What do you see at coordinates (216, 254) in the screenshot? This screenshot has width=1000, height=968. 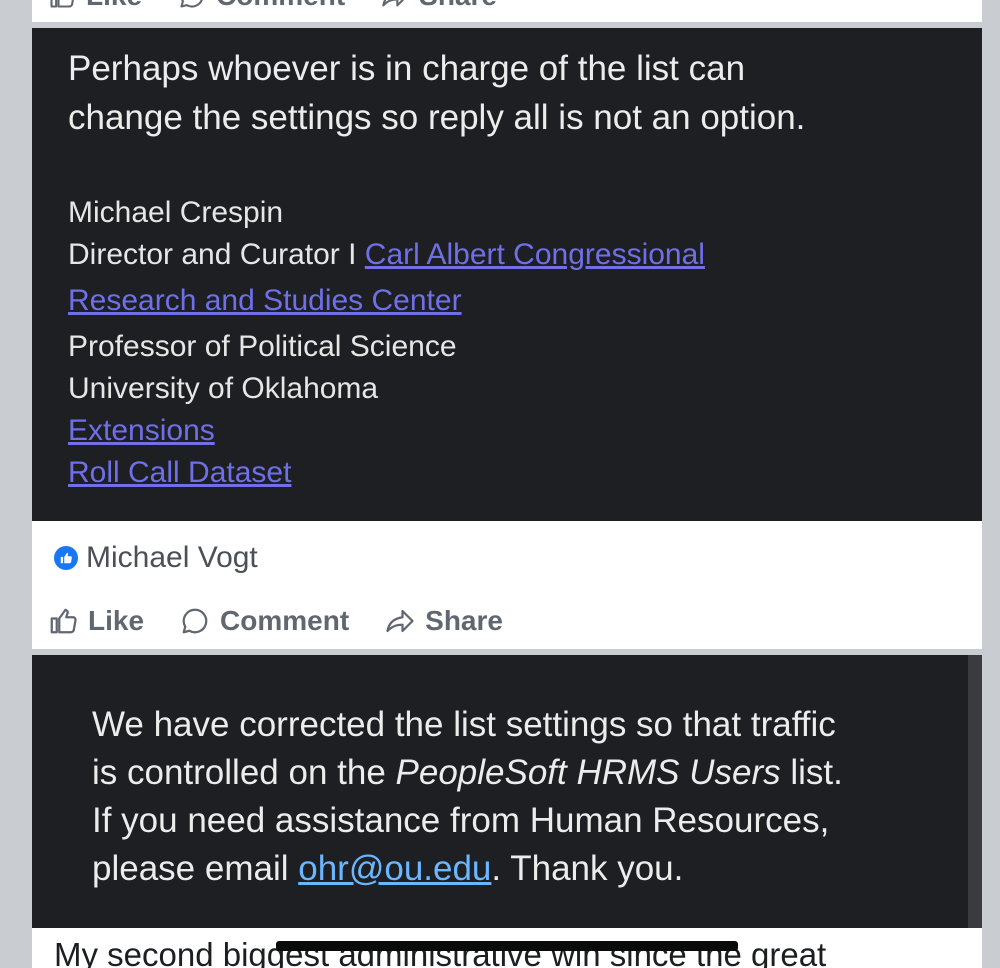 I see `signature-title-prefix: Director and Curator I` at bounding box center [216, 254].